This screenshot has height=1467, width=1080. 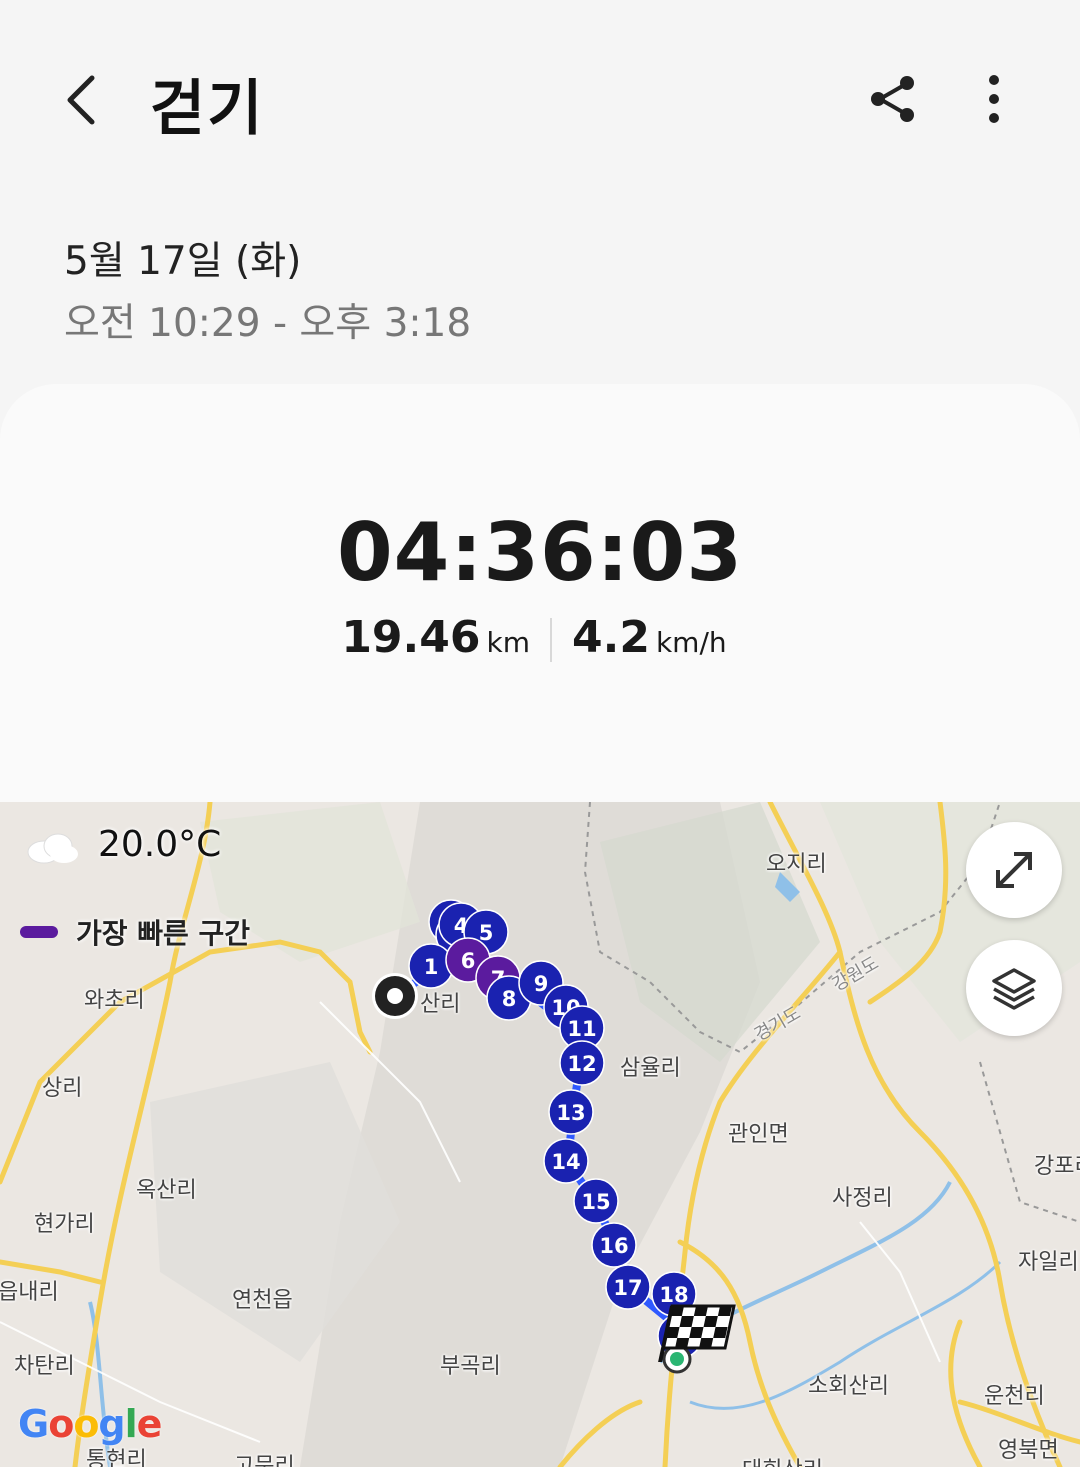 I want to click on split-marker: 16, so click(x=614, y=1245).